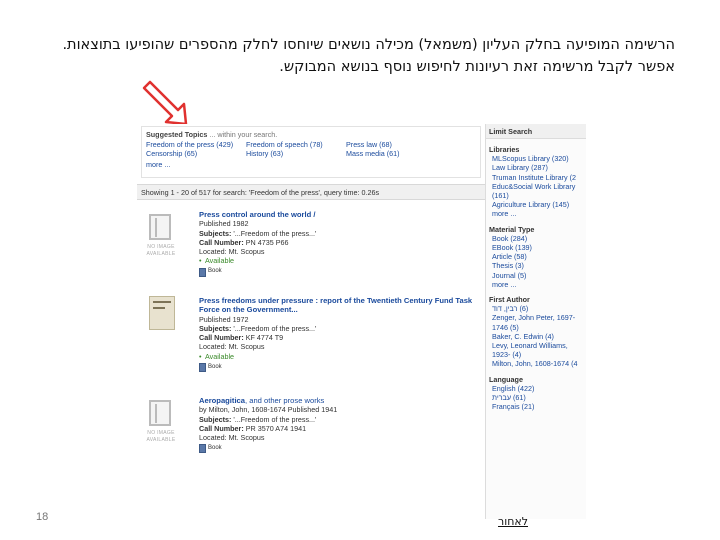 Image resolution: width=720 pixels, height=540 pixels. What do you see at coordinates (536, 191) in the screenshot?
I see `facet-item: Educ&Social Work Library (161)` at bounding box center [536, 191].